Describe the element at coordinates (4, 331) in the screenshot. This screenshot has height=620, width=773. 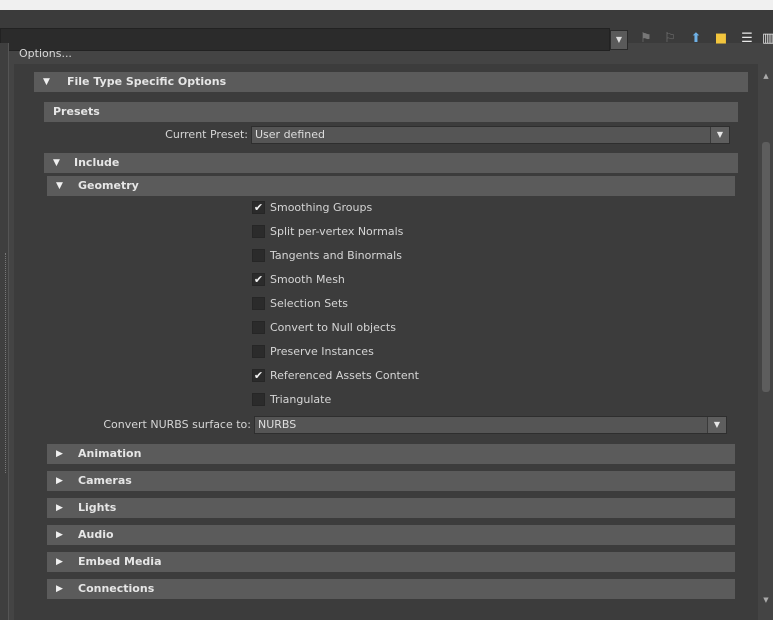
I see `left-pane-edge` at that location.